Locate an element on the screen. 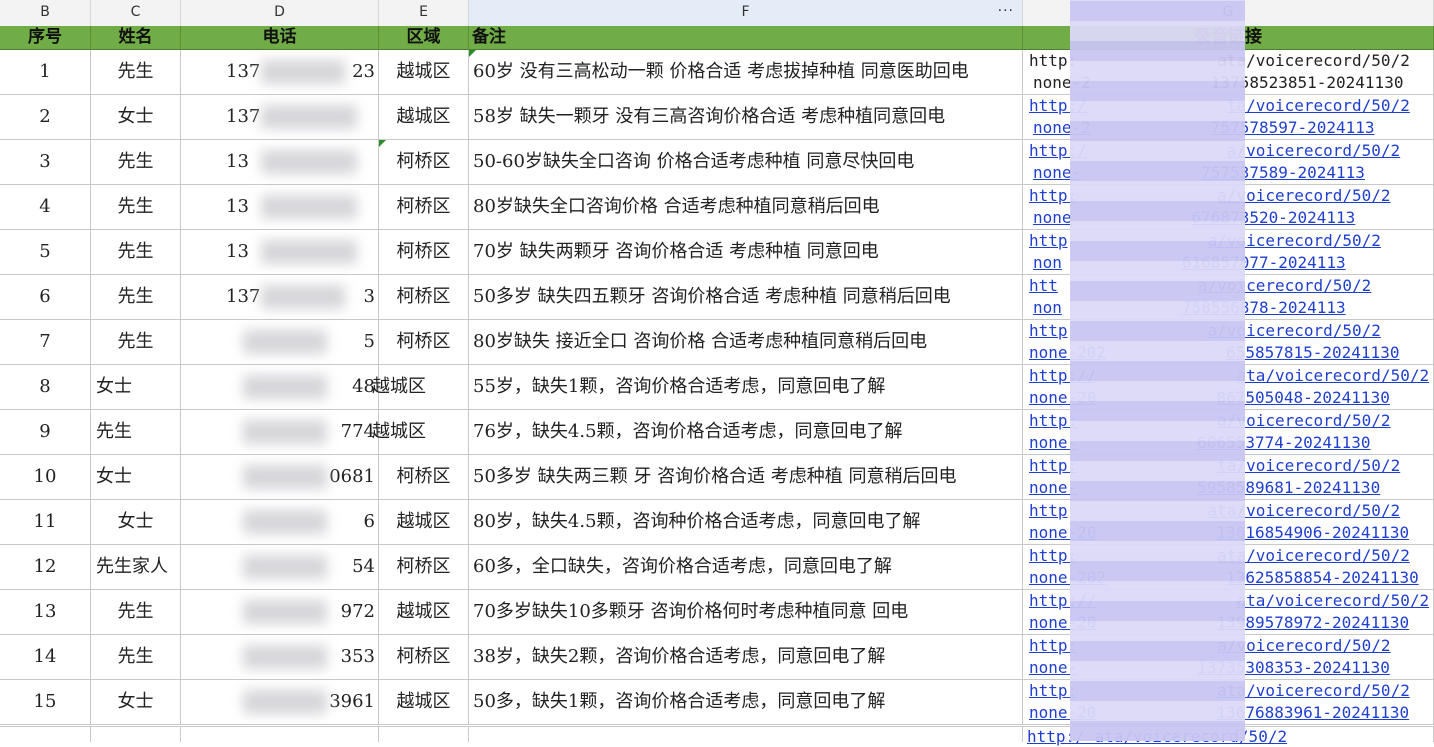 This screenshot has height=747, width=1434. cell-seq: 2 is located at coordinates (45, 117).